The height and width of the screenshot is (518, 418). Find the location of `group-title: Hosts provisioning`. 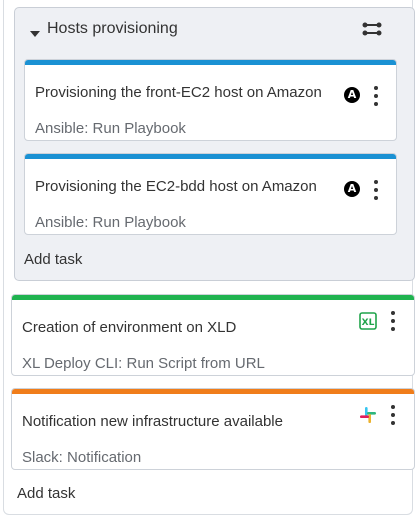

group-title: Hosts provisioning is located at coordinates (112, 28).